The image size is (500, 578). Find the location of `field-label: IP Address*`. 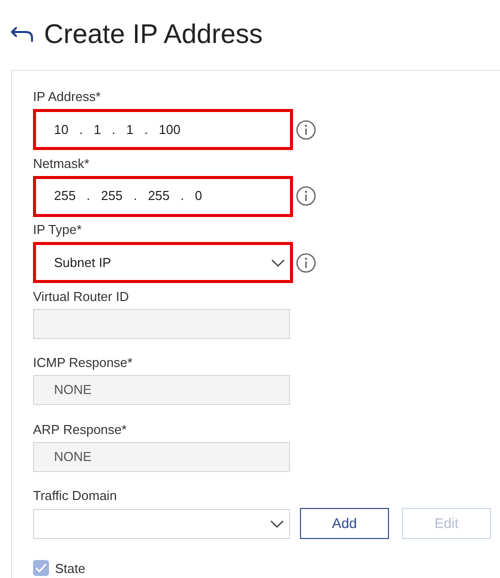

field-label: IP Address* is located at coordinates (67, 97).